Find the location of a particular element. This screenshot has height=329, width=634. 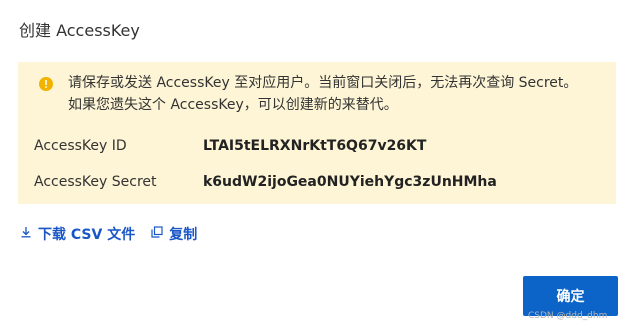

action-links: 下载 CSV 文件 复制 is located at coordinates (108, 234).